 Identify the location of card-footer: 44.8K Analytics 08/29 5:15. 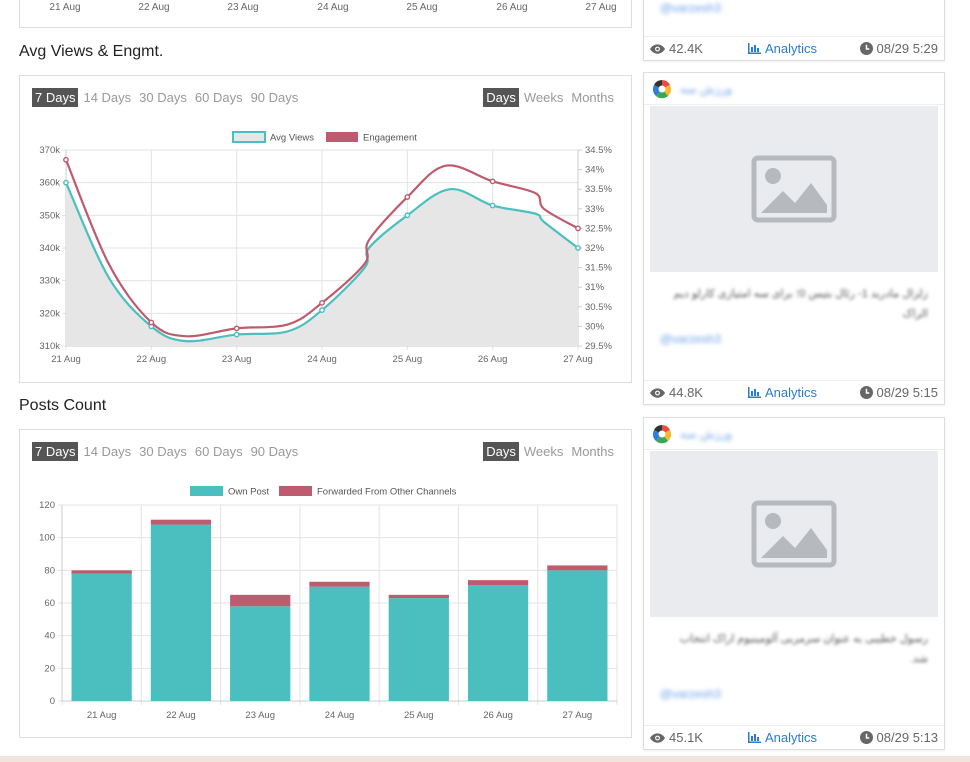
(794, 392).